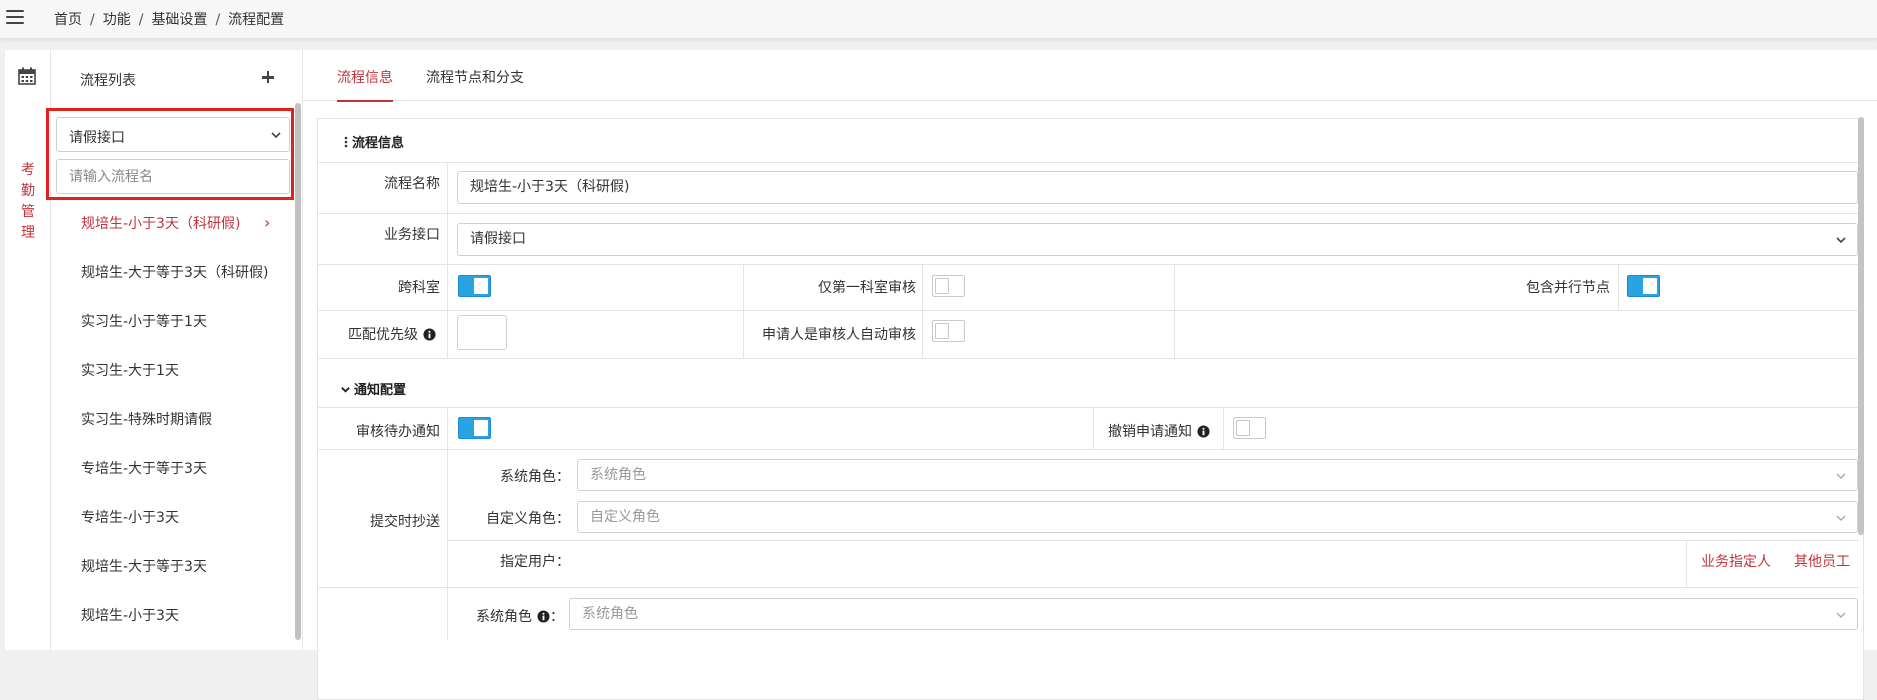  Describe the element at coordinates (171, 571) in the screenshot. I see `list-item: 规培生-大于等于3天` at that location.